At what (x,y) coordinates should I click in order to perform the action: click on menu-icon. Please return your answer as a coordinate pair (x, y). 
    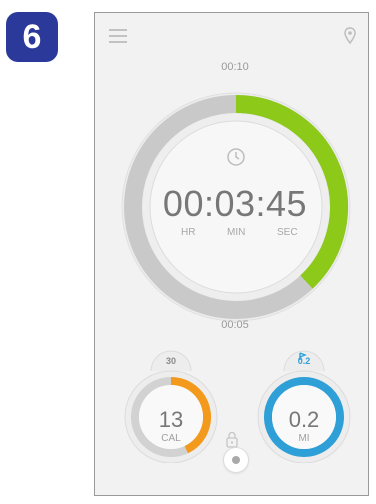
    Looking at the image, I should click on (118, 36).